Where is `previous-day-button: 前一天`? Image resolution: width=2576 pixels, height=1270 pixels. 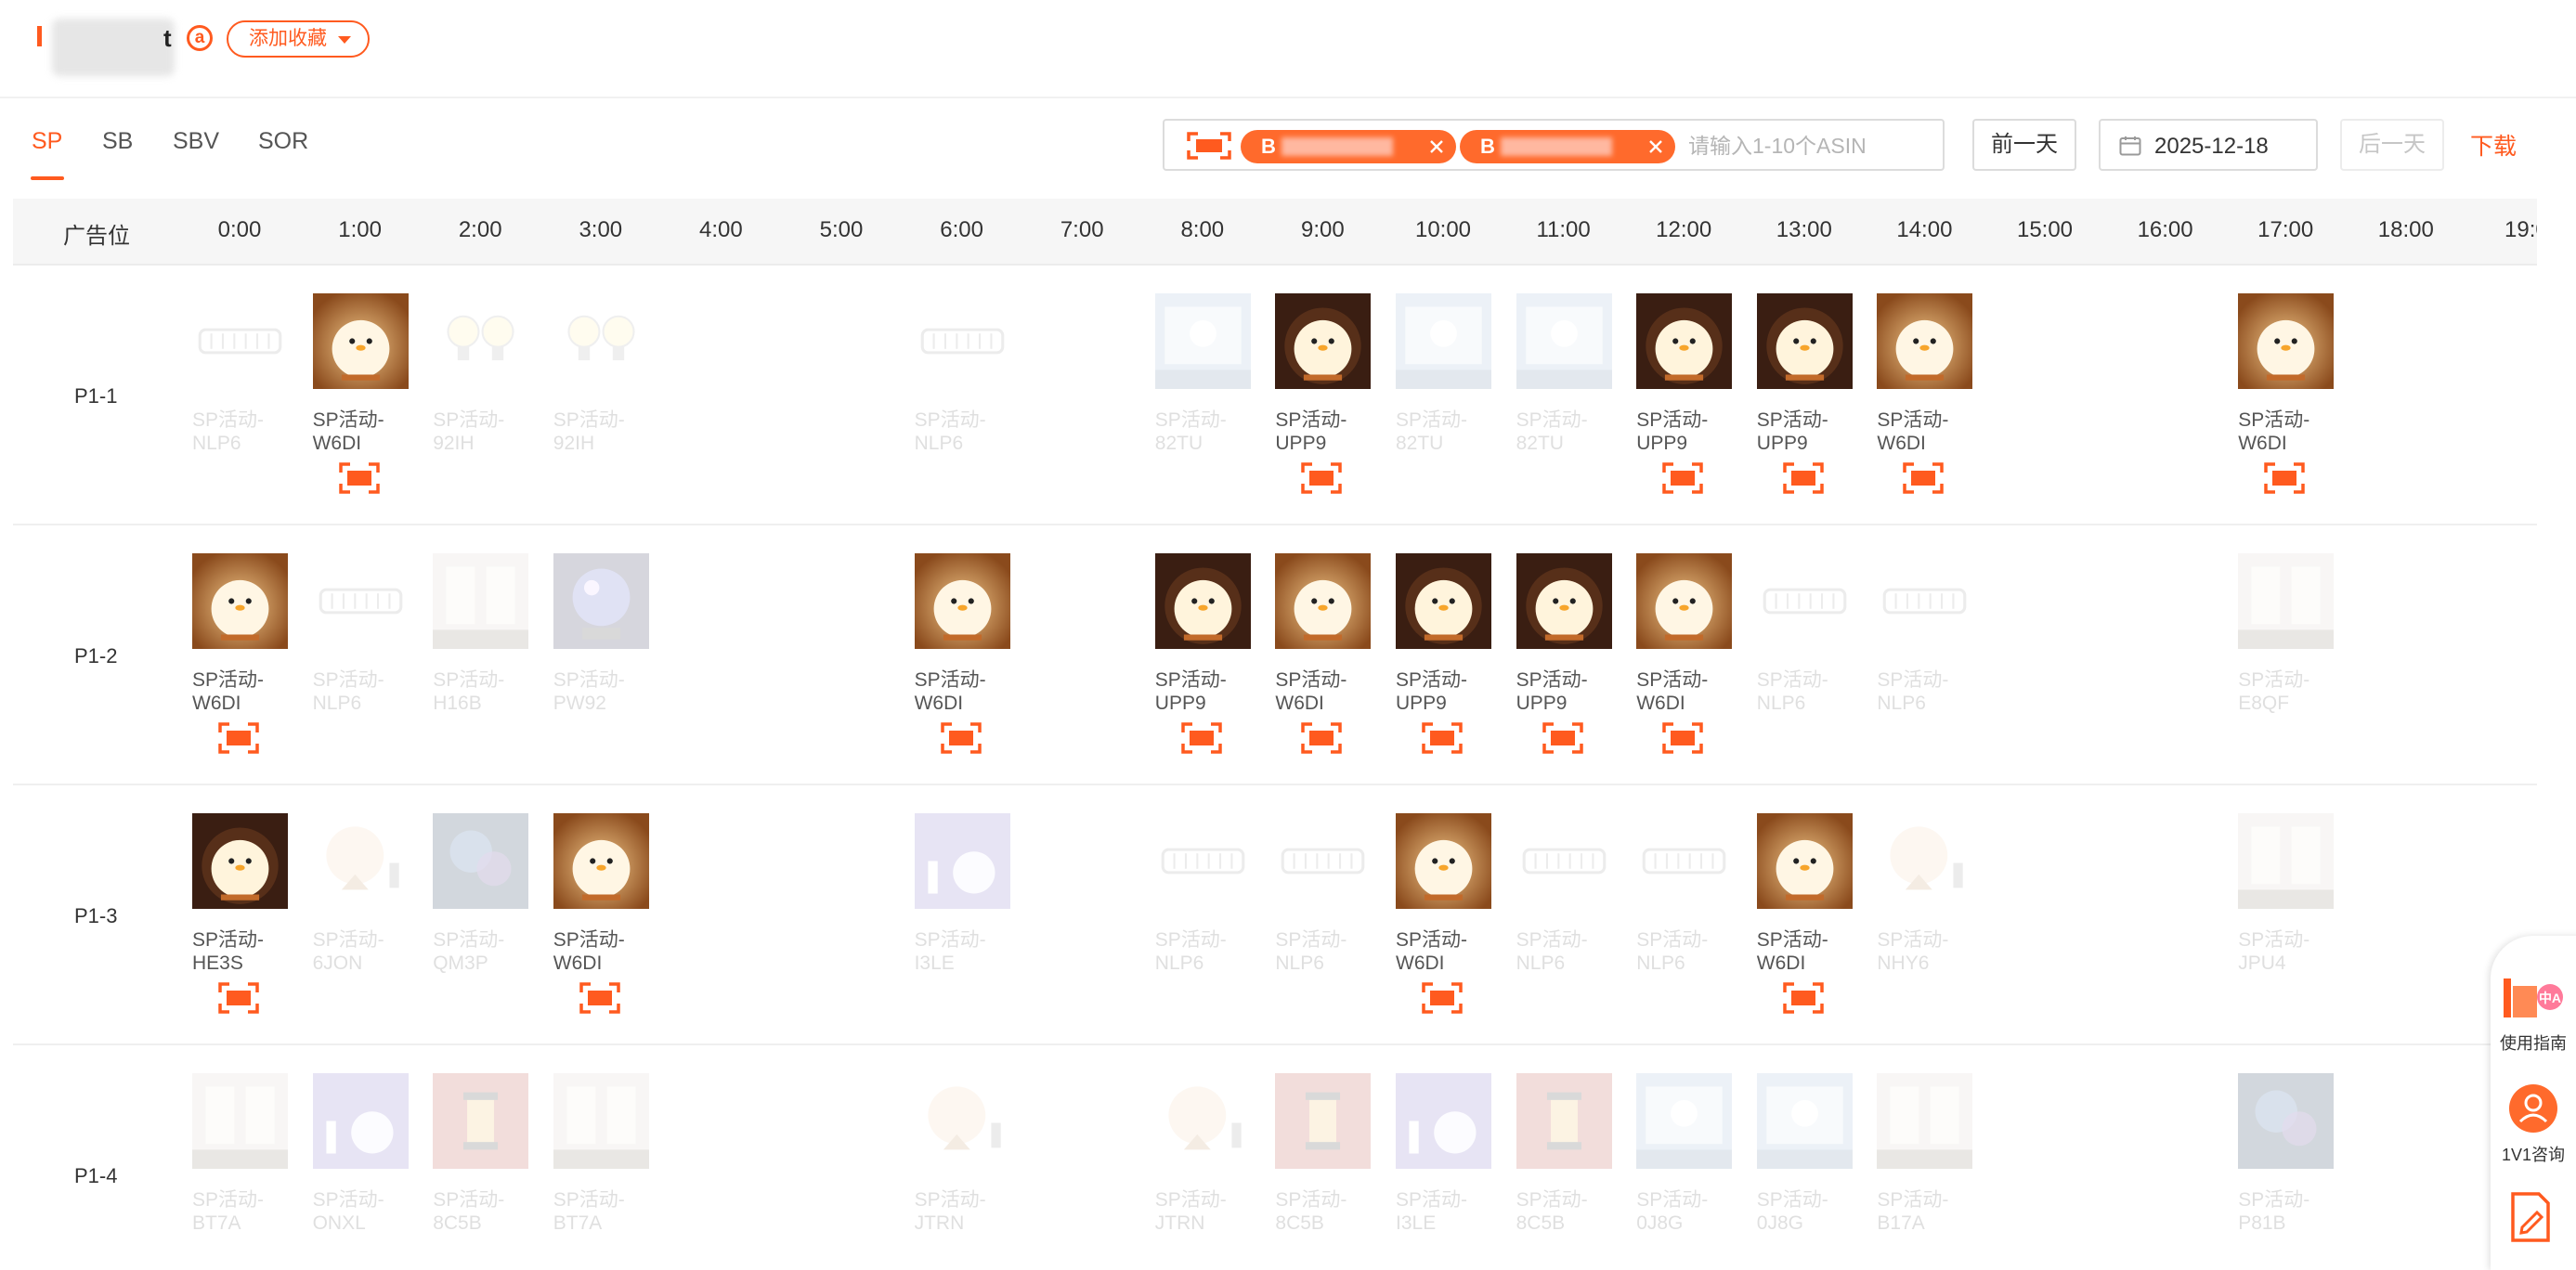
previous-day-button: 前一天 is located at coordinates (2024, 145).